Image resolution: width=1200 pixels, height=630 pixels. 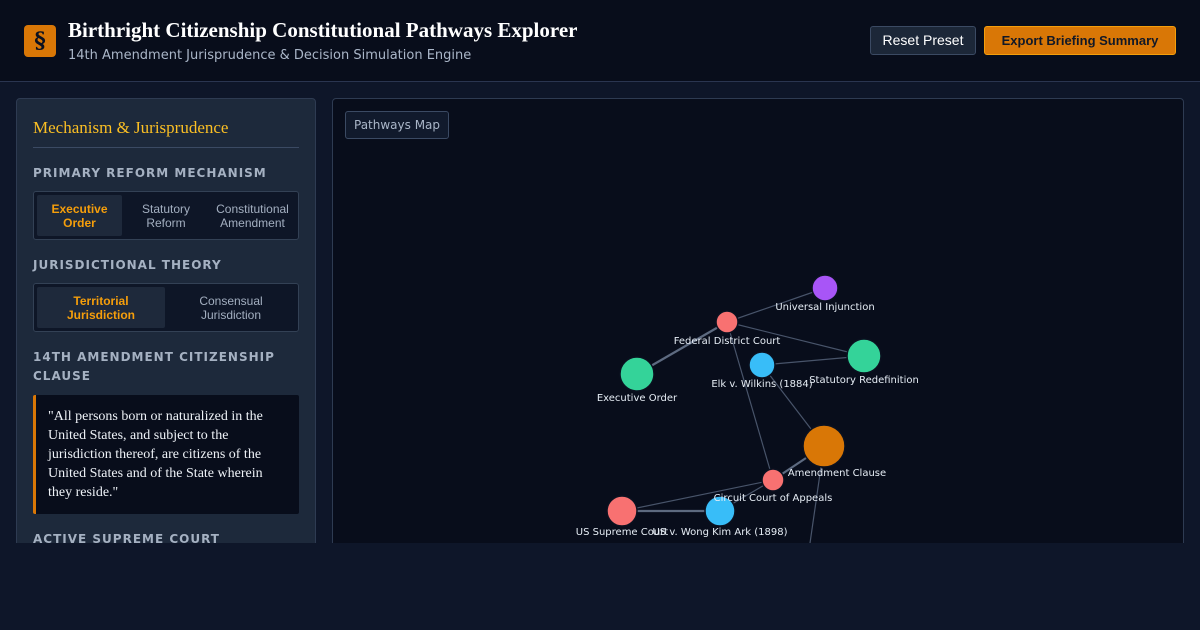 I want to click on panel-title: Mechanism & Jurisprudence, so click(x=131, y=127).